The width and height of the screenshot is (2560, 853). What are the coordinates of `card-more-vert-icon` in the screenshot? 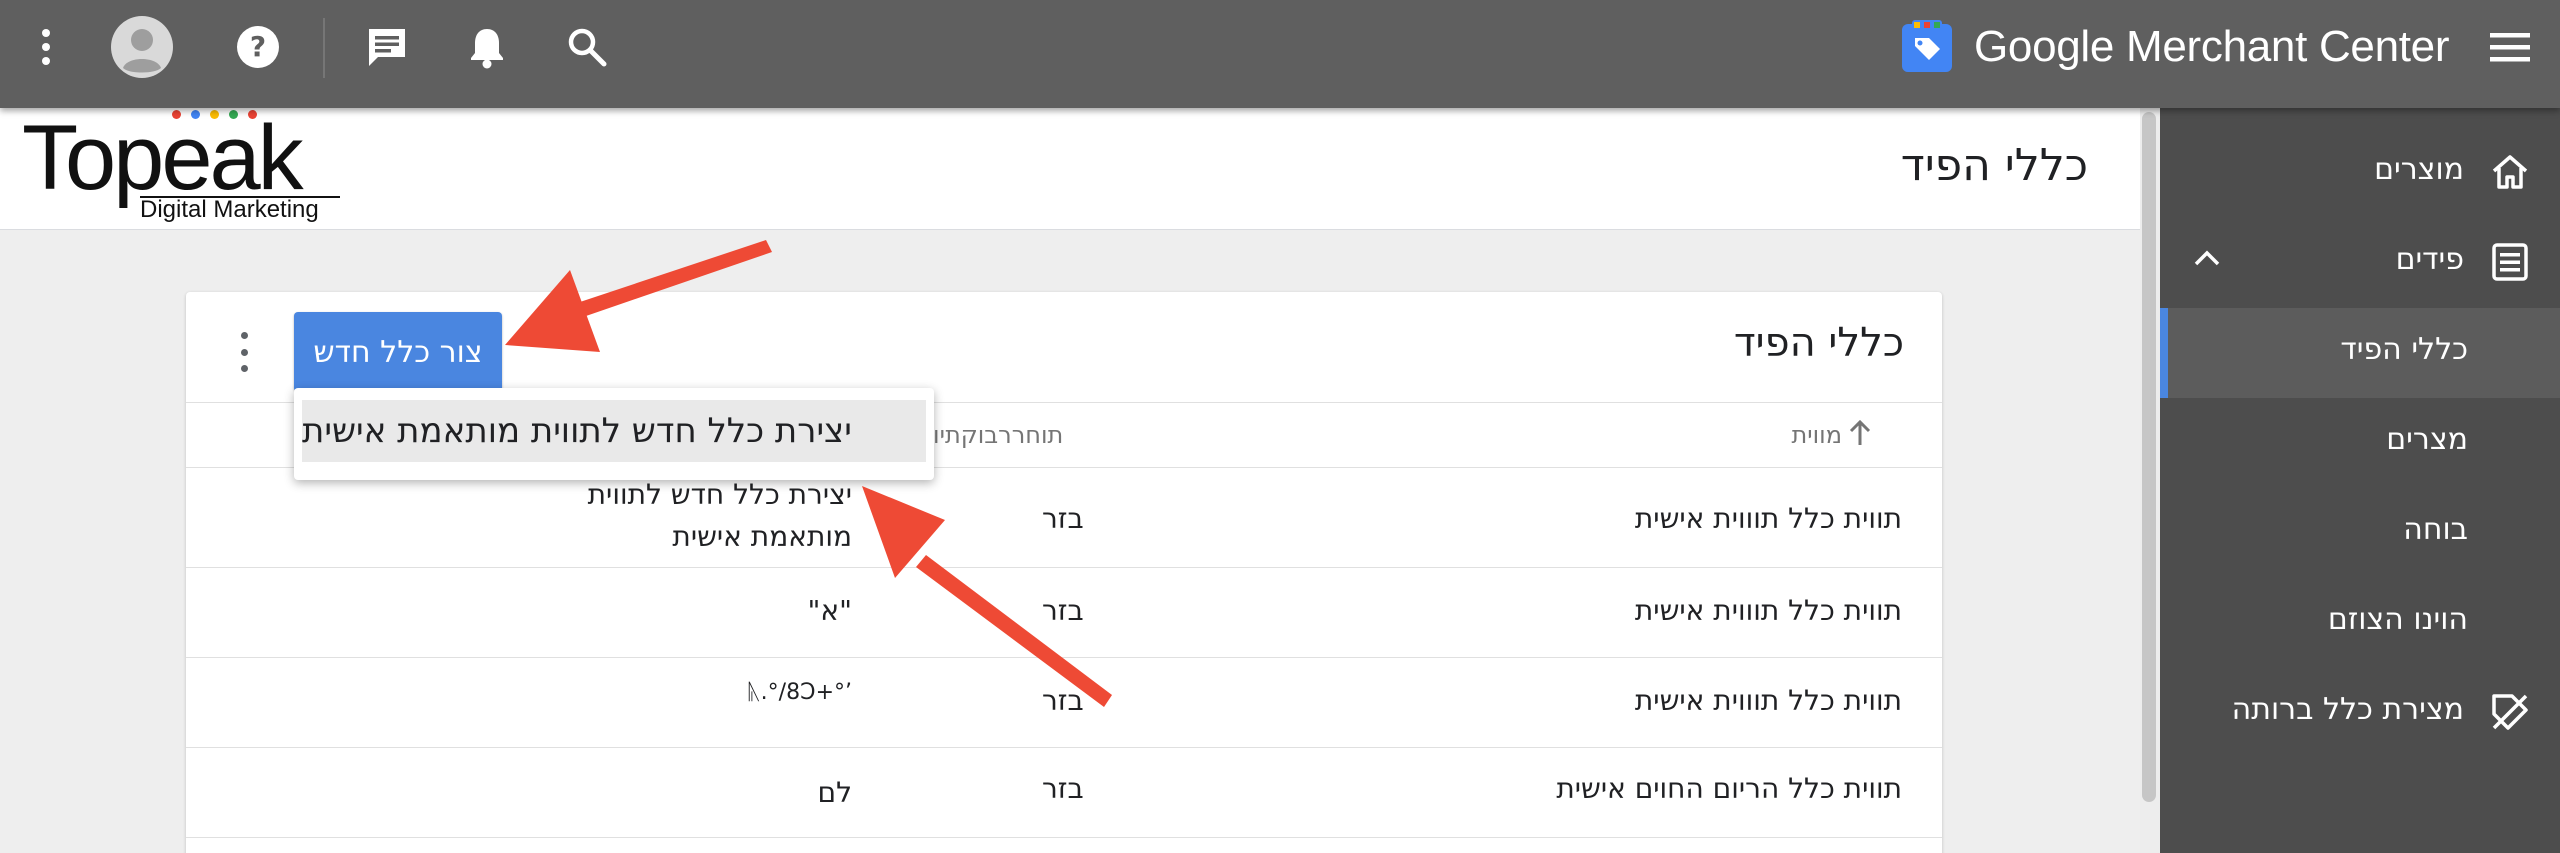 It's located at (244, 352).